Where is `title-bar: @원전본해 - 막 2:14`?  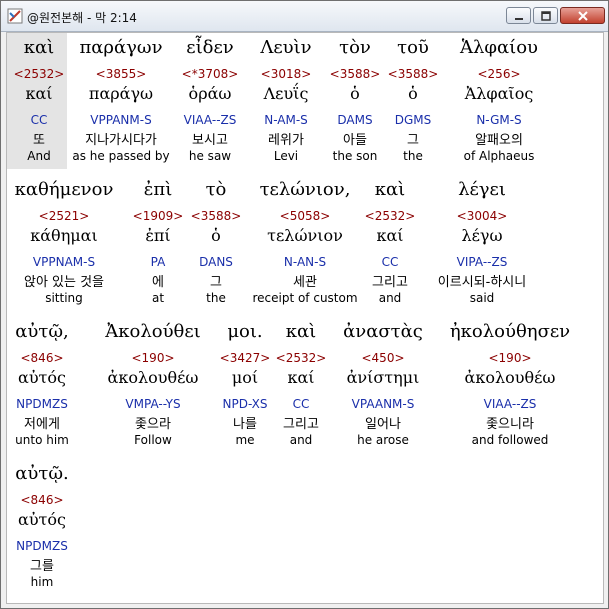 title-bar: @원전본해 - 막 2:14 is located at coordinates (304, 16).